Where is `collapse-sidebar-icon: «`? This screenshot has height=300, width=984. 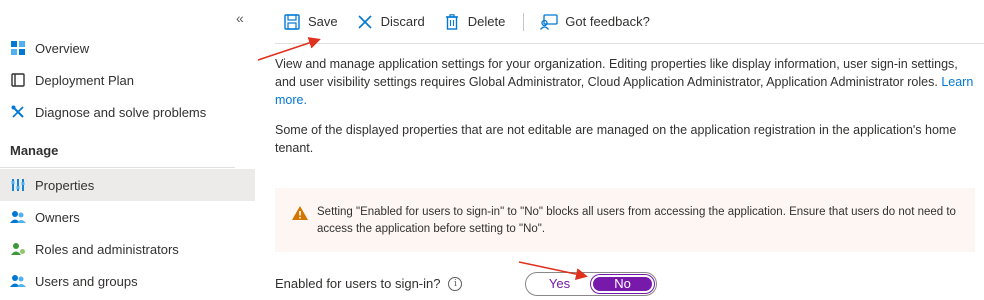 collapse-sidebar-icon: « is located at coordinates (240, 18).